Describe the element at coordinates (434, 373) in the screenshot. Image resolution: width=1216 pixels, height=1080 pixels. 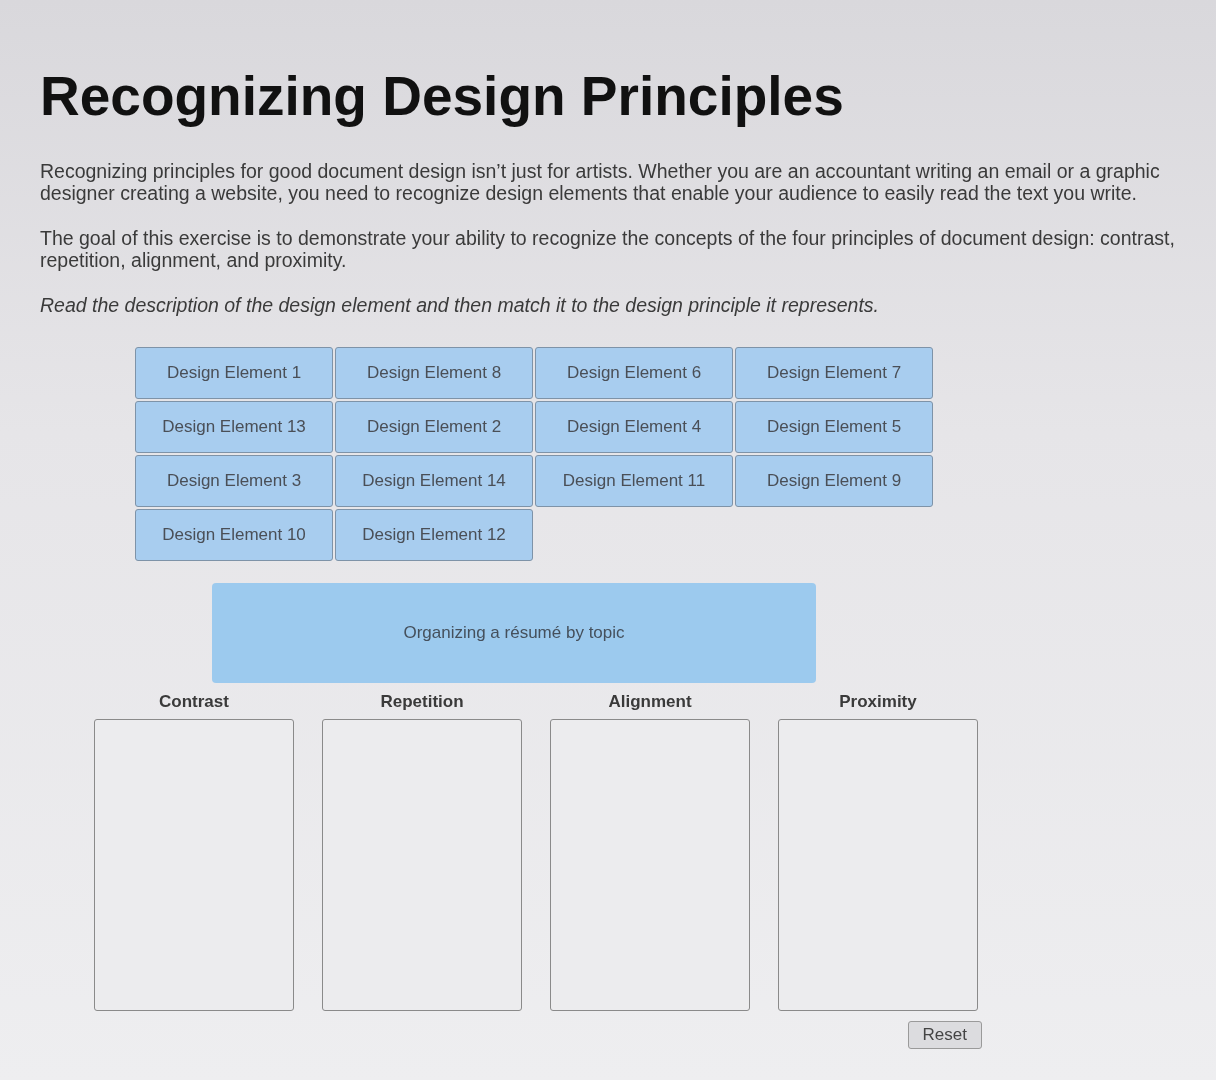
I see `design-element-tile: Design Element 8` at that location.